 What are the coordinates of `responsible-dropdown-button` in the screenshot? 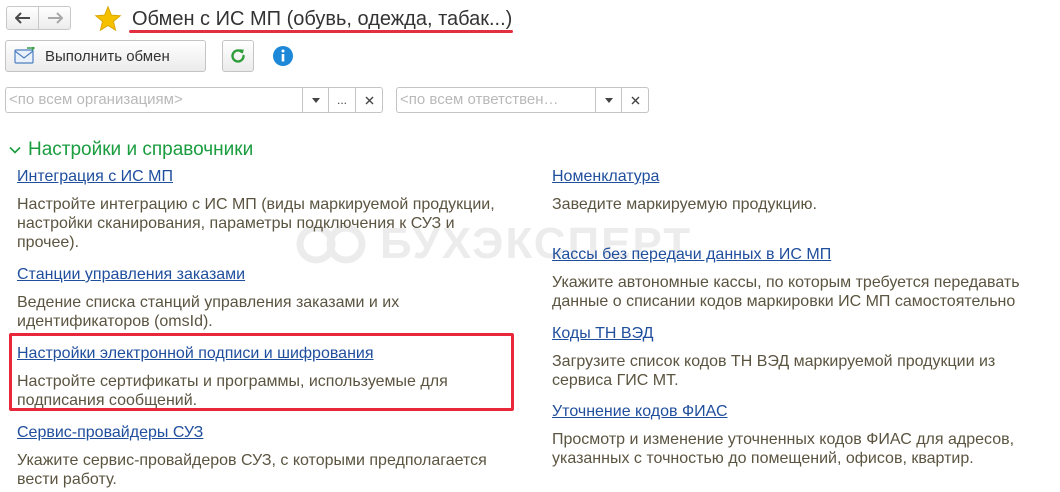 It's located at (608, 100).